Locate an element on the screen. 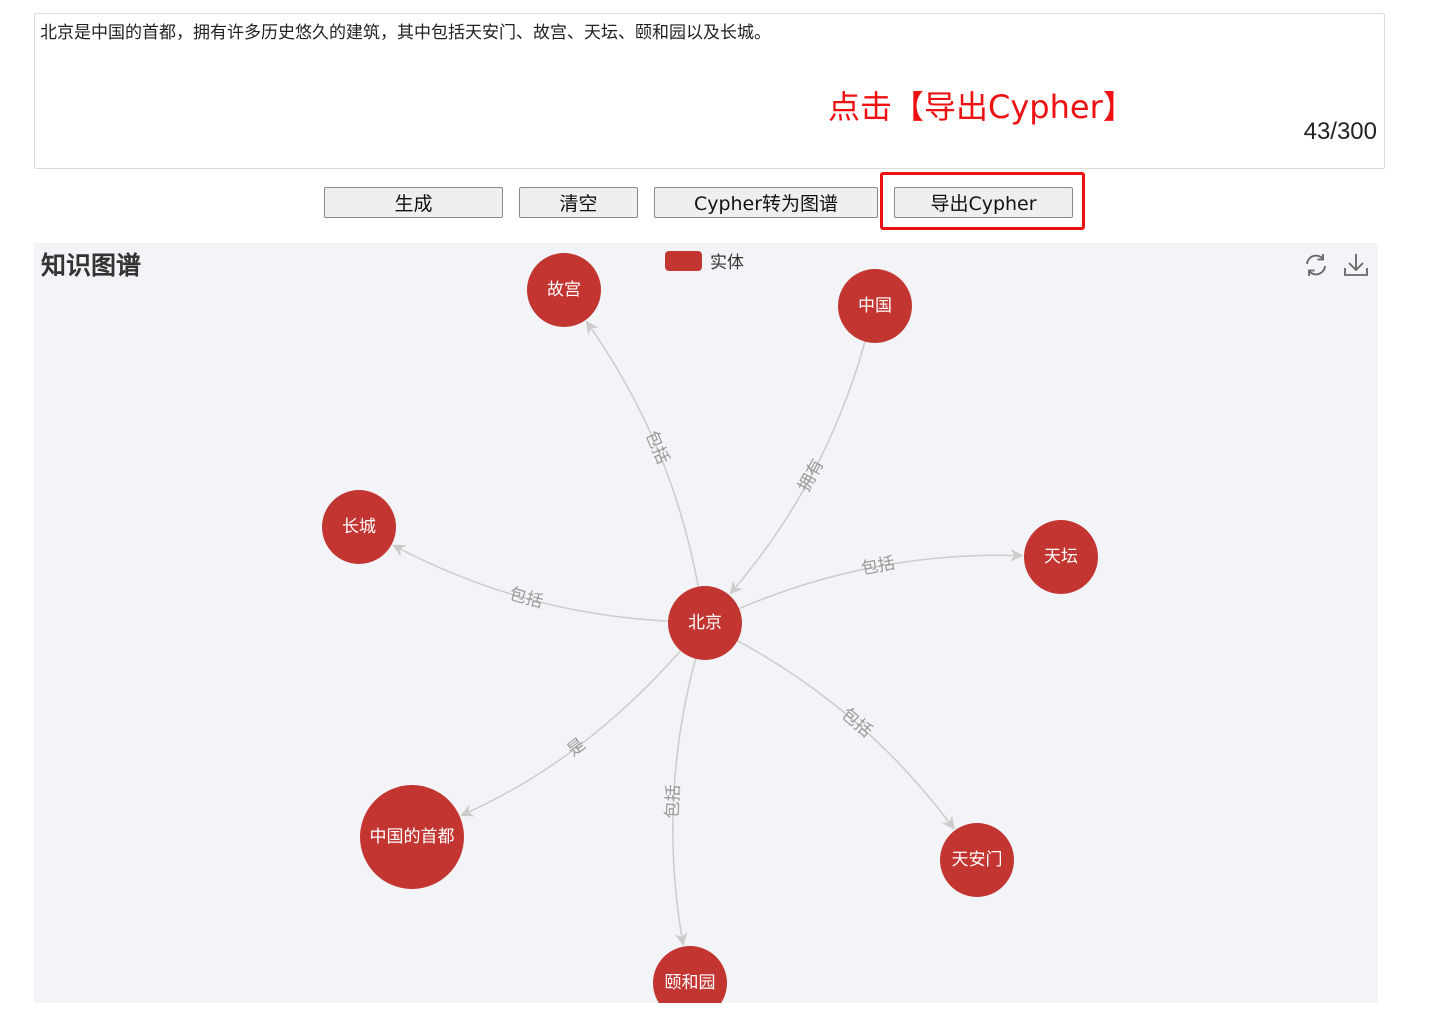 Image resolution: width=1438 pixels, height=1027 pixels. edge-beijing-tiananmen is located at coordinates (846, 735).